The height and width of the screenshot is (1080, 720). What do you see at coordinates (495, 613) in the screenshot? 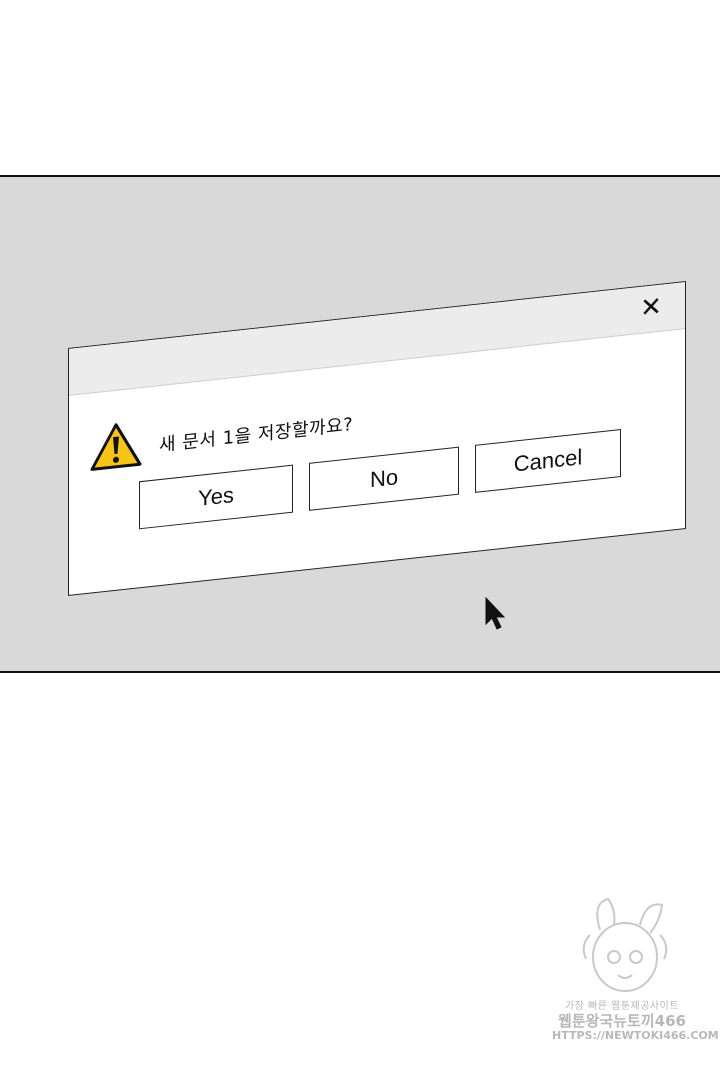
I see `mouse-pointer-icon` at bounding box center [495, 613].